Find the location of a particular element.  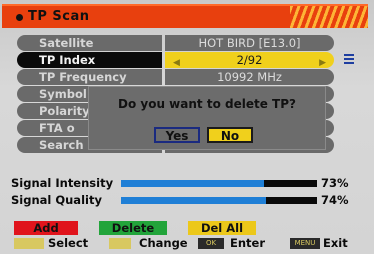

ok-key-icon: OK is located at coordinates (211, 243).